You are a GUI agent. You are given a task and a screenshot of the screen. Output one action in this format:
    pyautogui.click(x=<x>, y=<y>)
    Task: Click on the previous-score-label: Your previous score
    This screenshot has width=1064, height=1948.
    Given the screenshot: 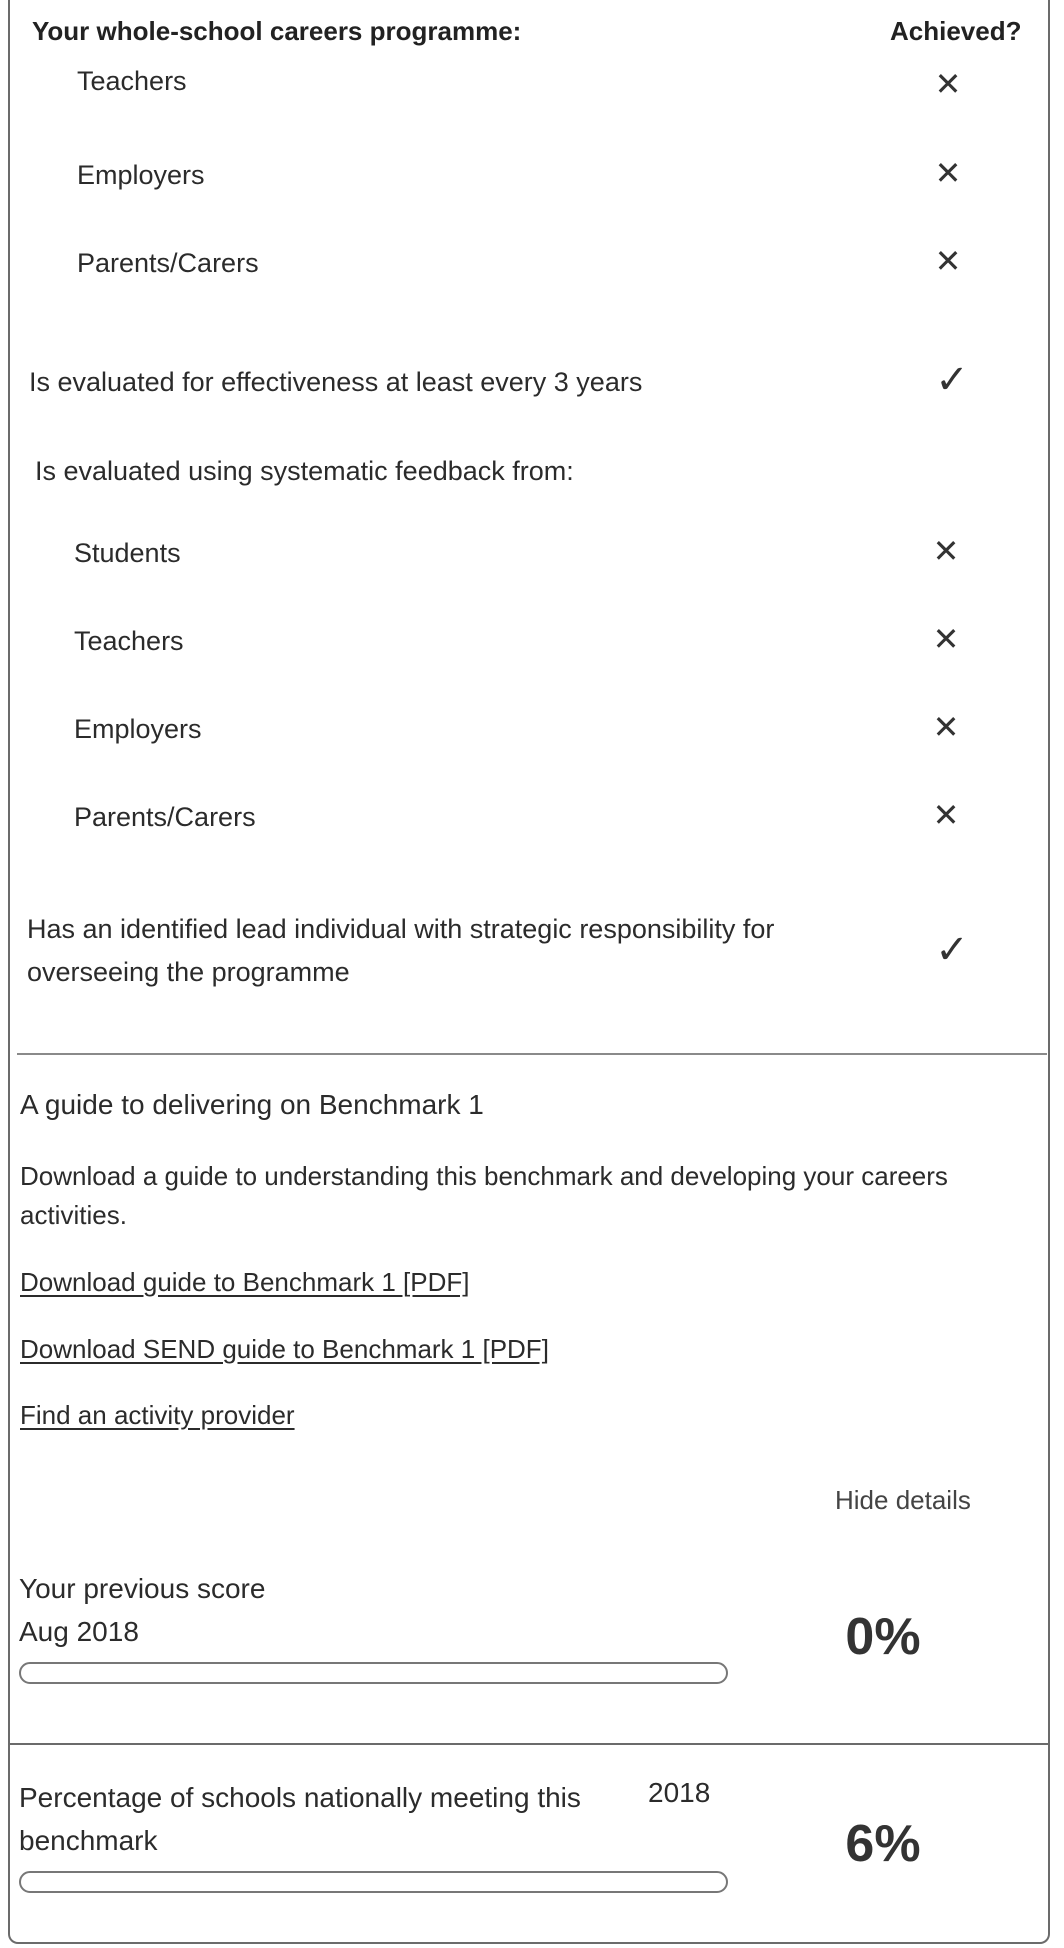 What is the action you would take?
    pyautogui.click(x=142, y=1588)
    